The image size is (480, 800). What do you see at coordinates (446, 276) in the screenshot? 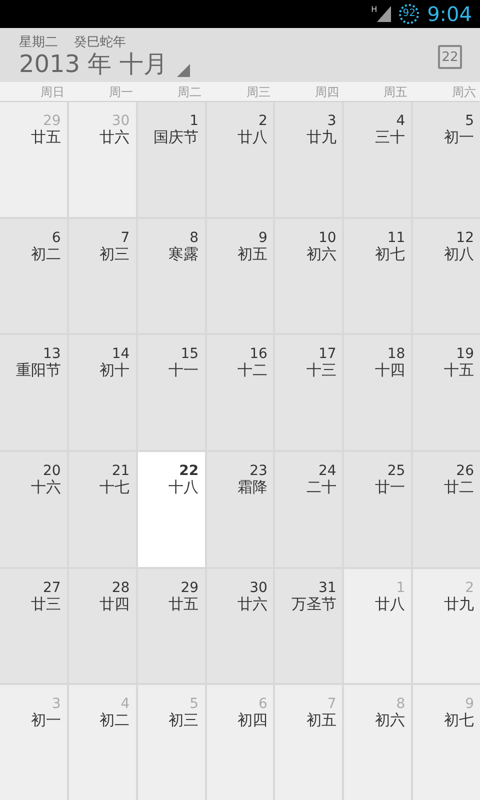
I see `day-cell: 12 初八` at bounding box center [446, 276].